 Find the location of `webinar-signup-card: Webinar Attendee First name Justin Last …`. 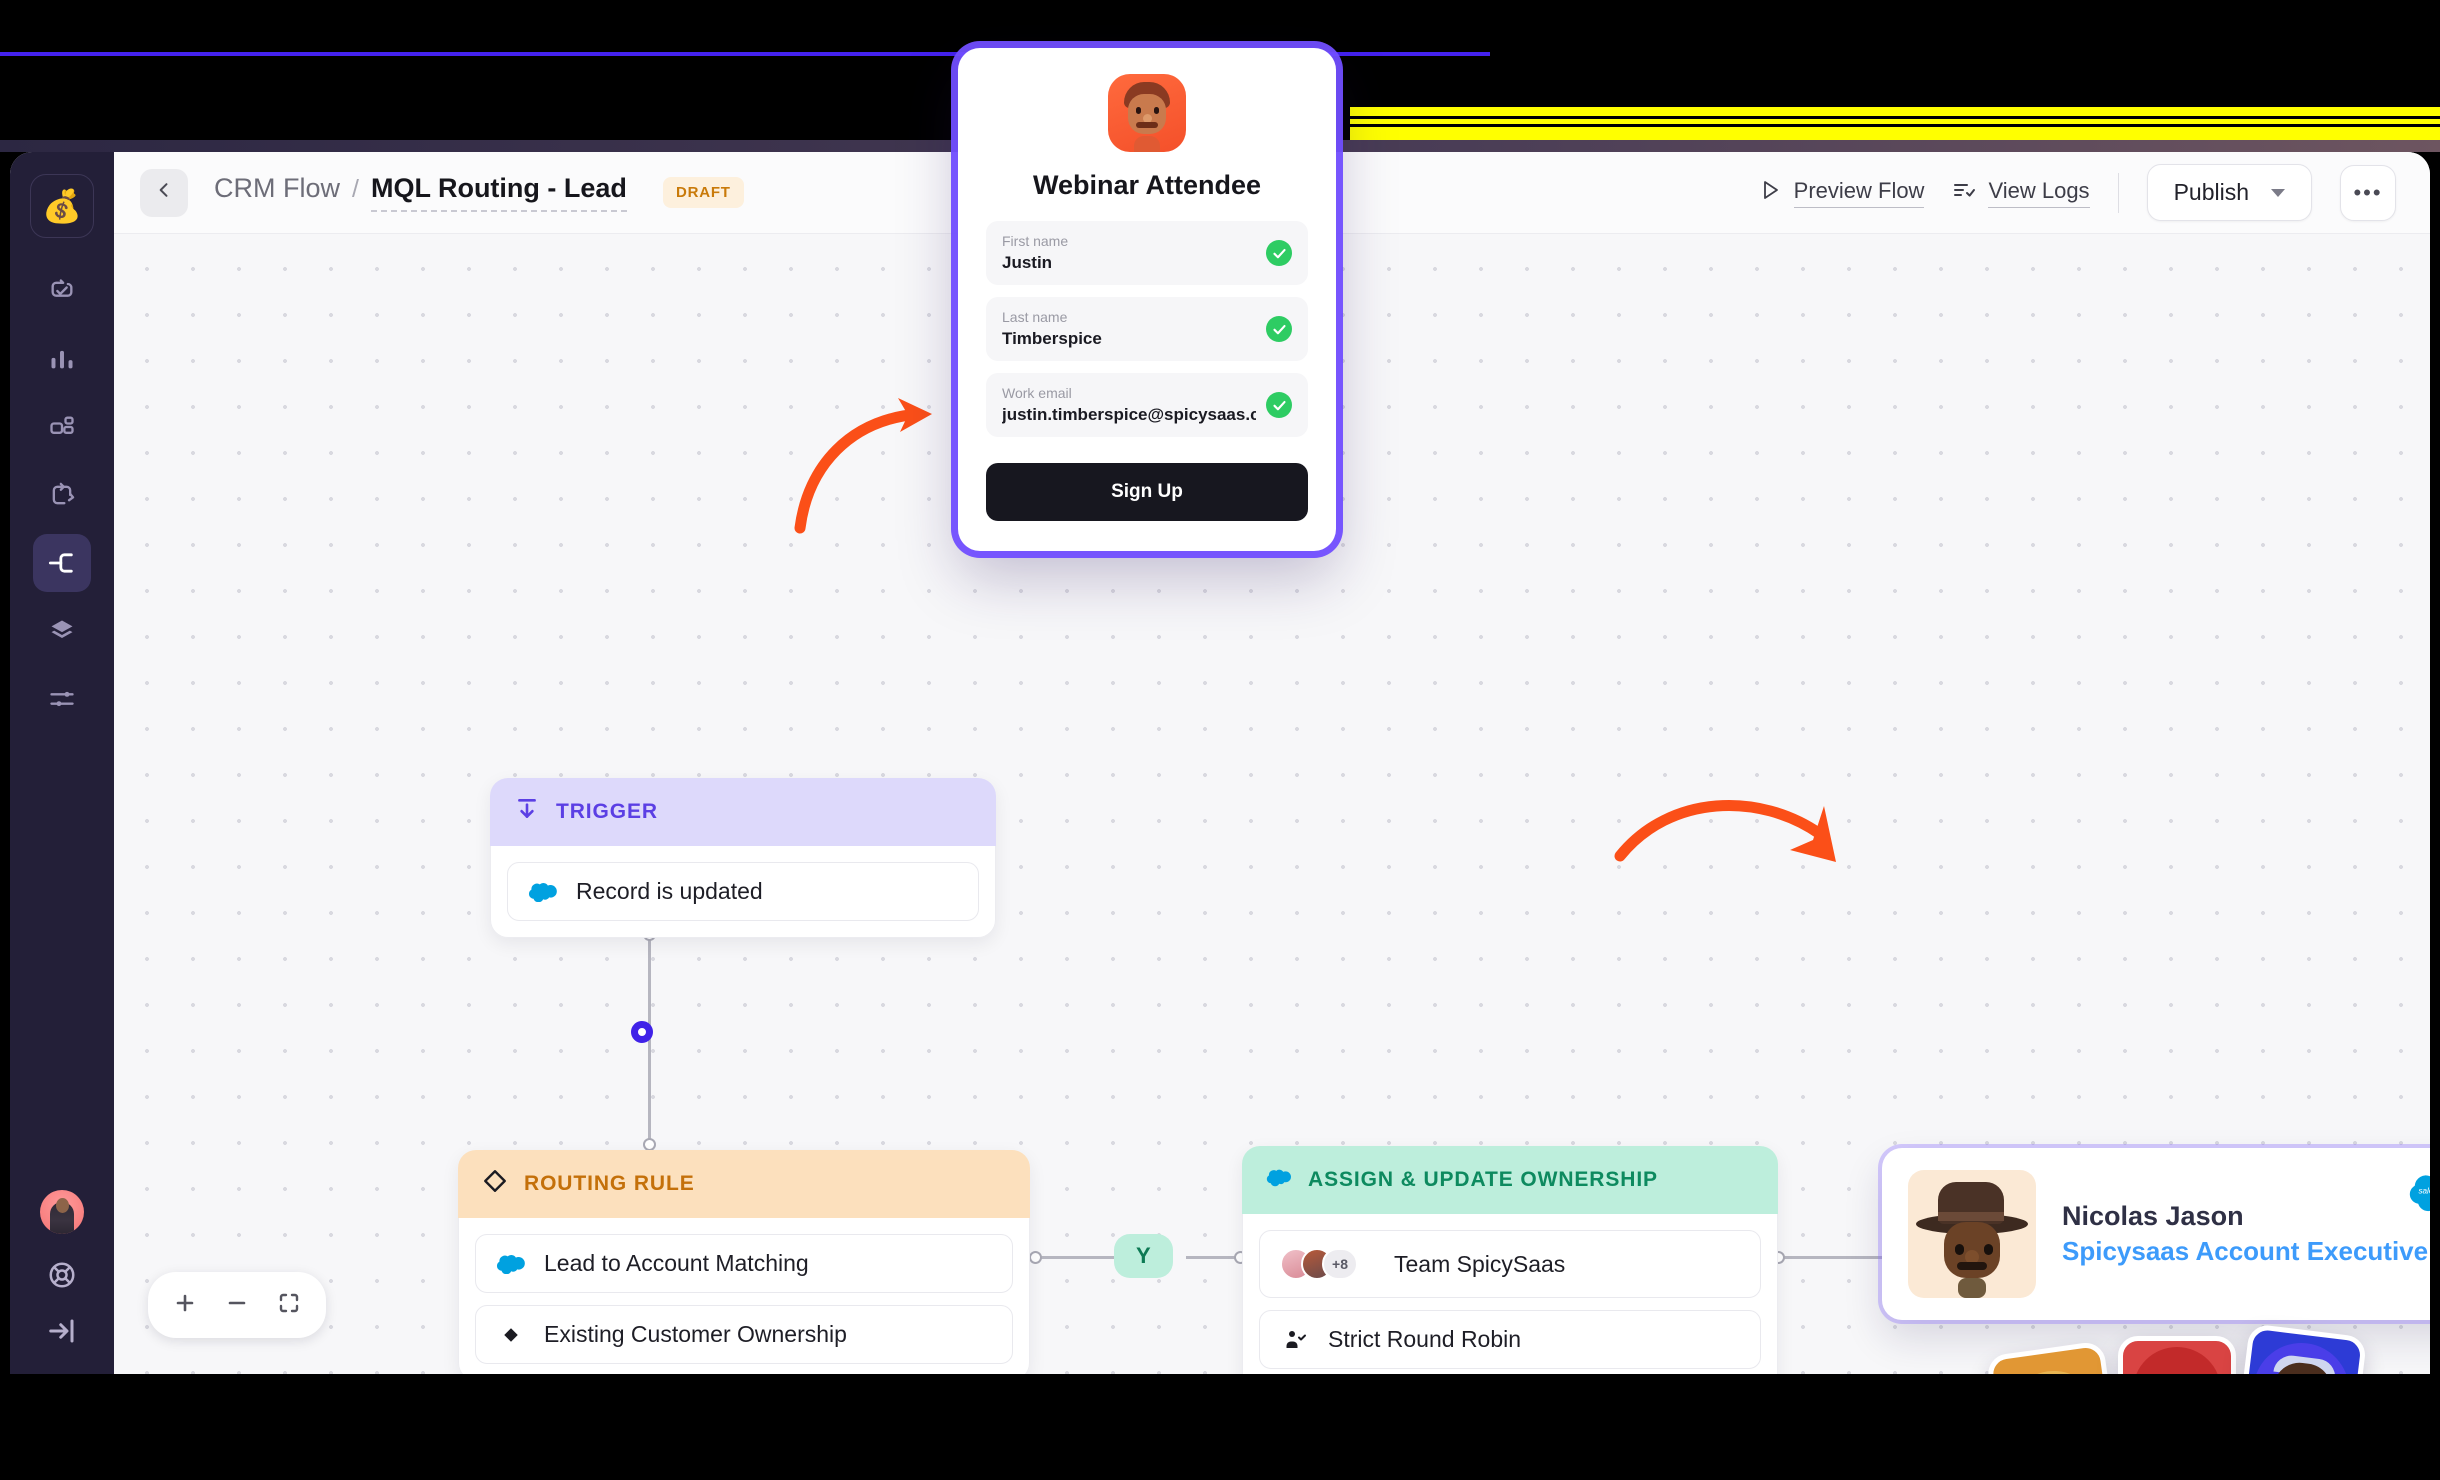

webinar-signup-card: Webinar Attendee First name Justin Last … is located at coordinates (1147, 299).